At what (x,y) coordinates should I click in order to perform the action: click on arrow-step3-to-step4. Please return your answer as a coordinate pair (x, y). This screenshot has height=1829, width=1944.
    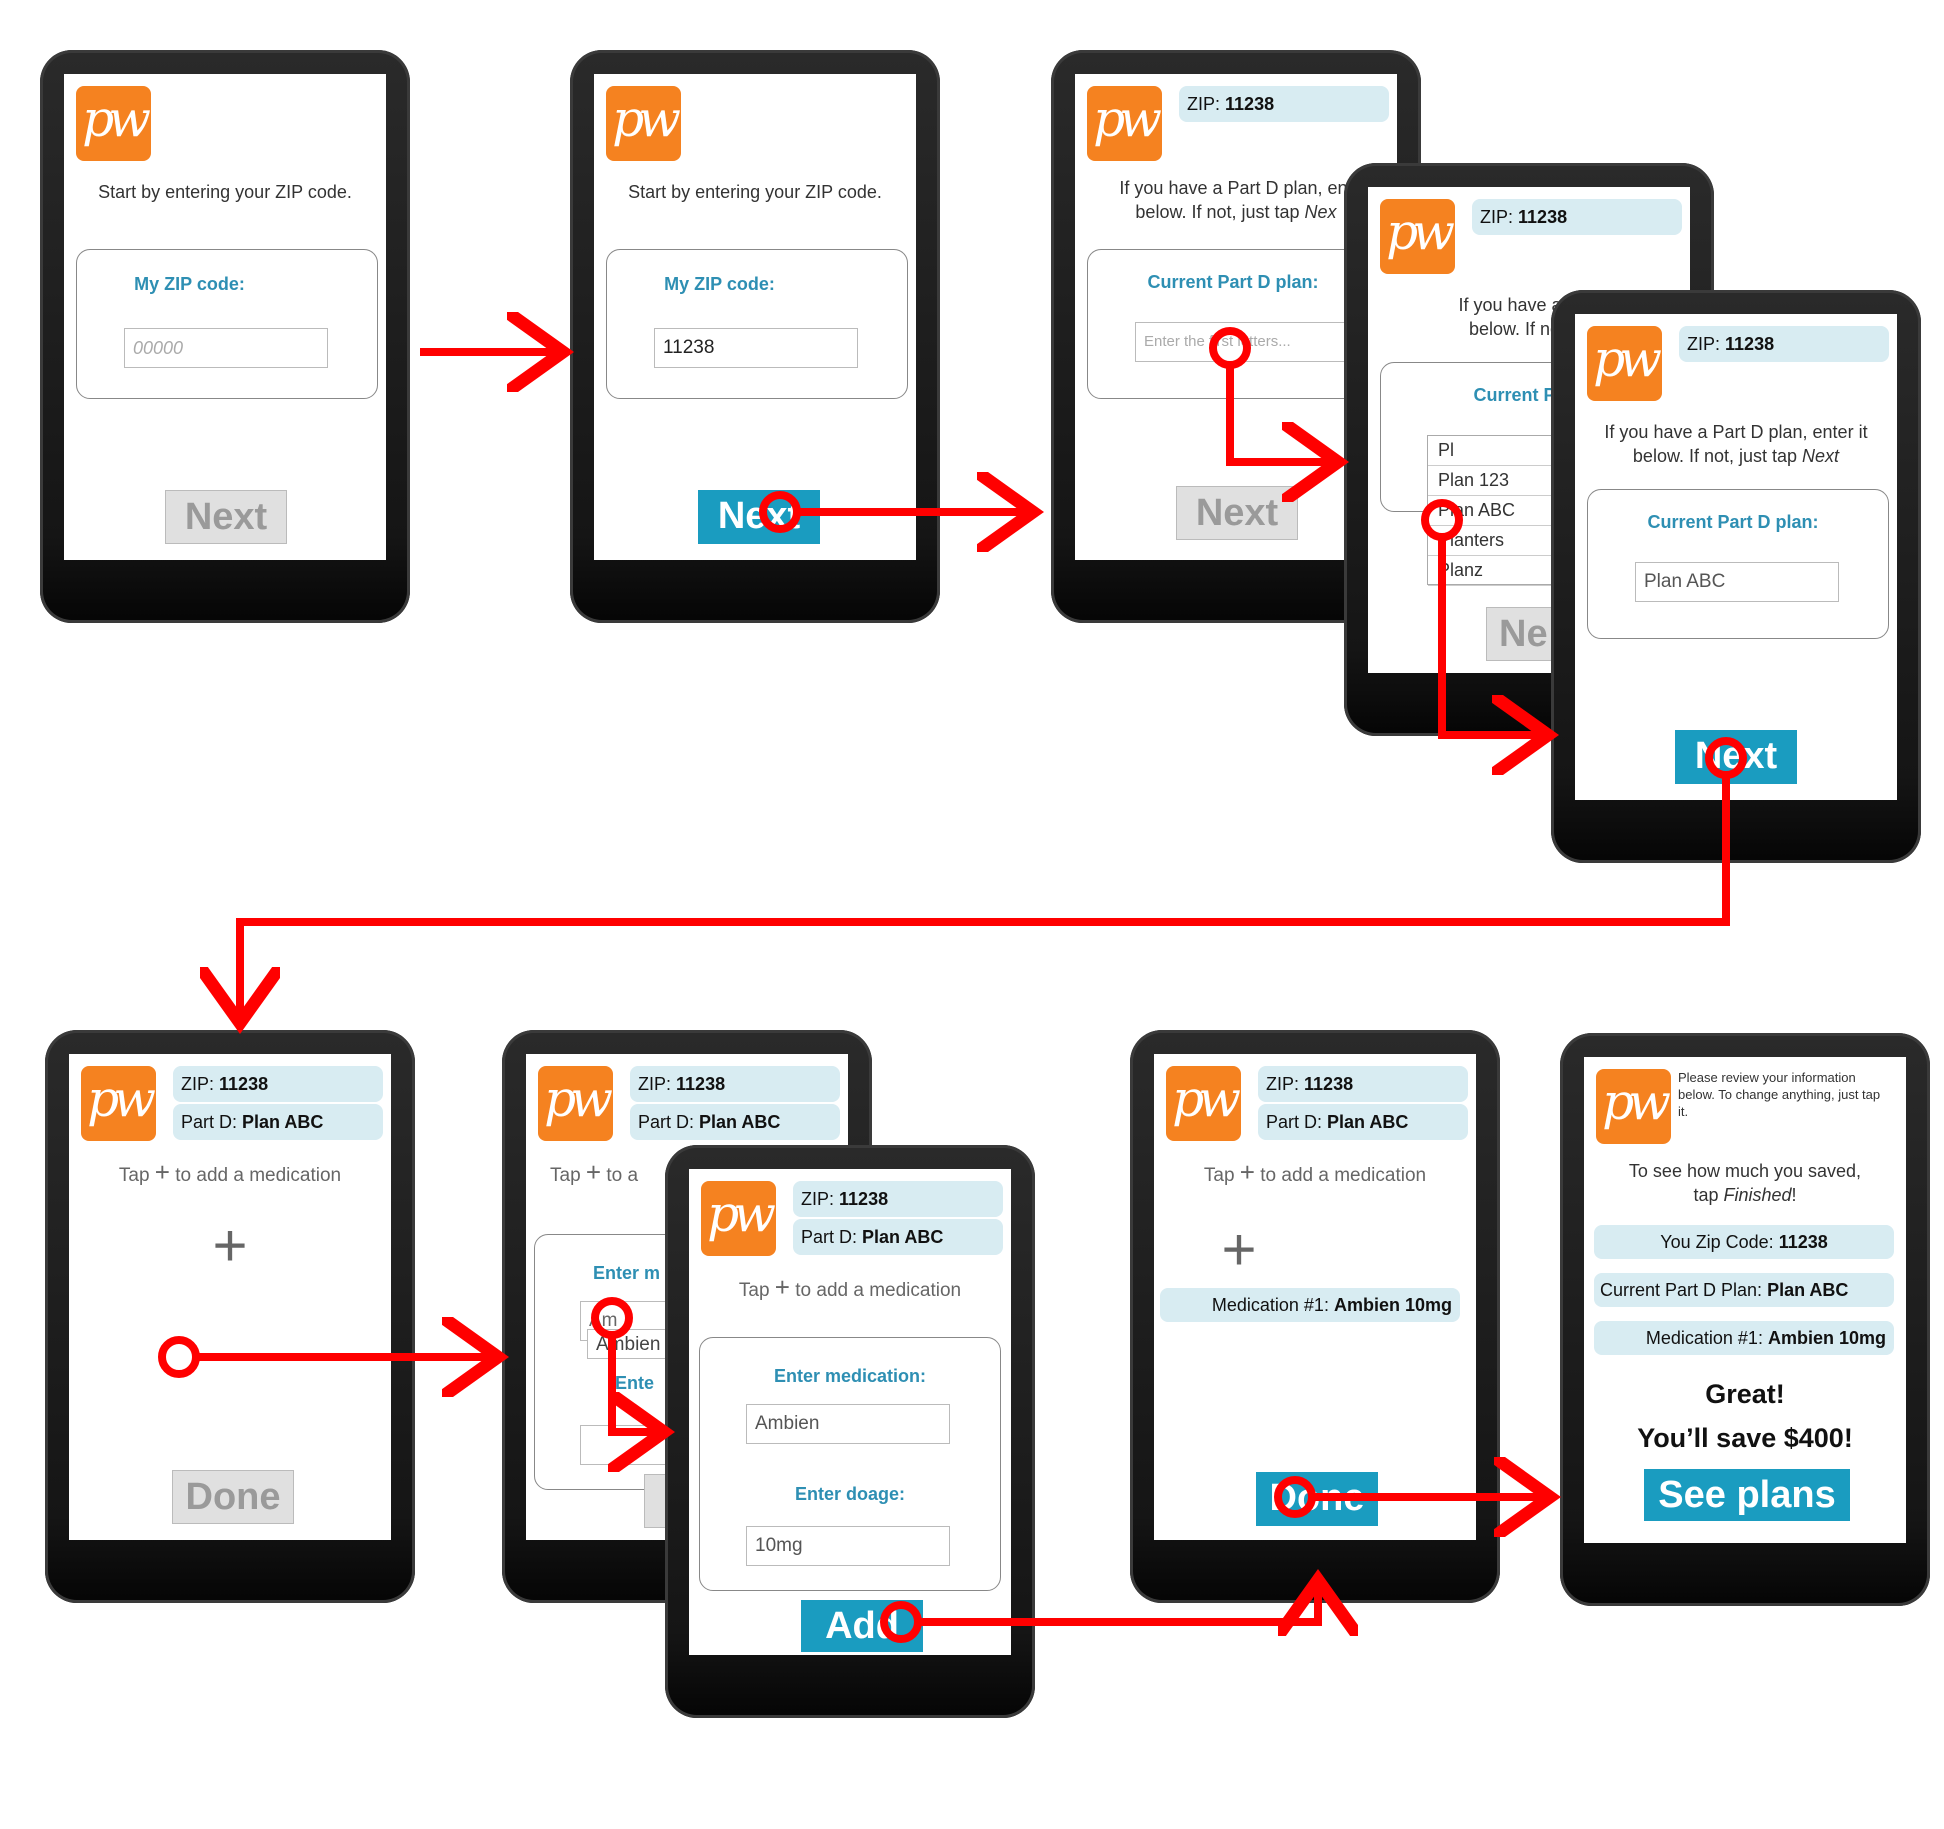
    Looking at the image, I should click on (1278, 413).